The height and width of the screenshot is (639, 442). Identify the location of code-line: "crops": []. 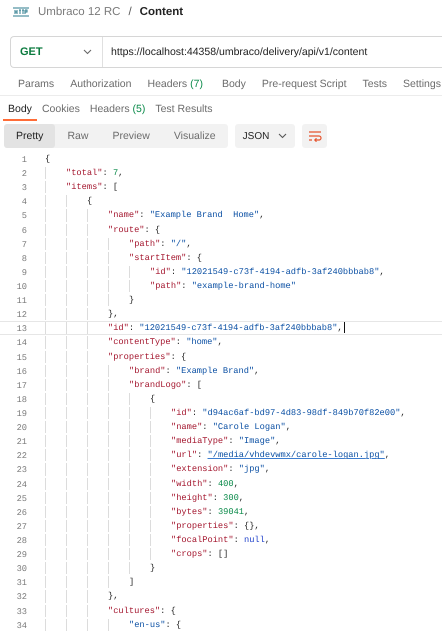
(199, 554).